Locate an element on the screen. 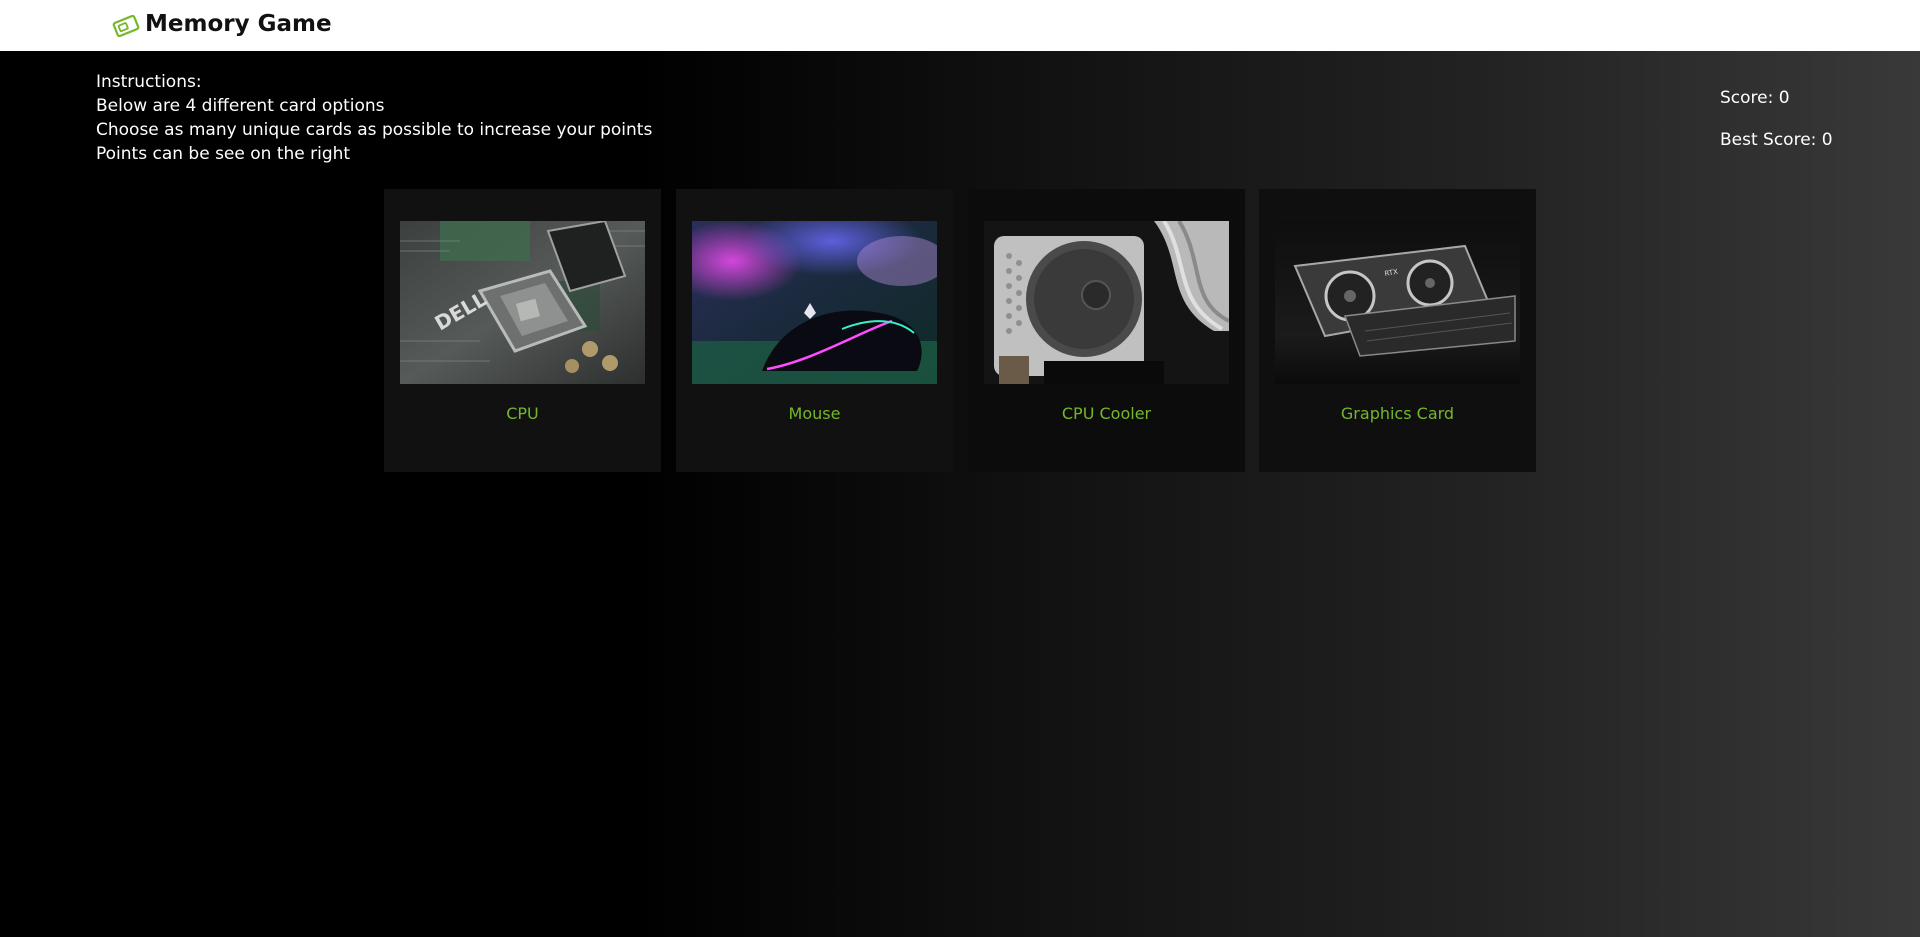 This screenshot has width=1920, height=937. top-header: Memory Game is located at coordinates (960, 25).